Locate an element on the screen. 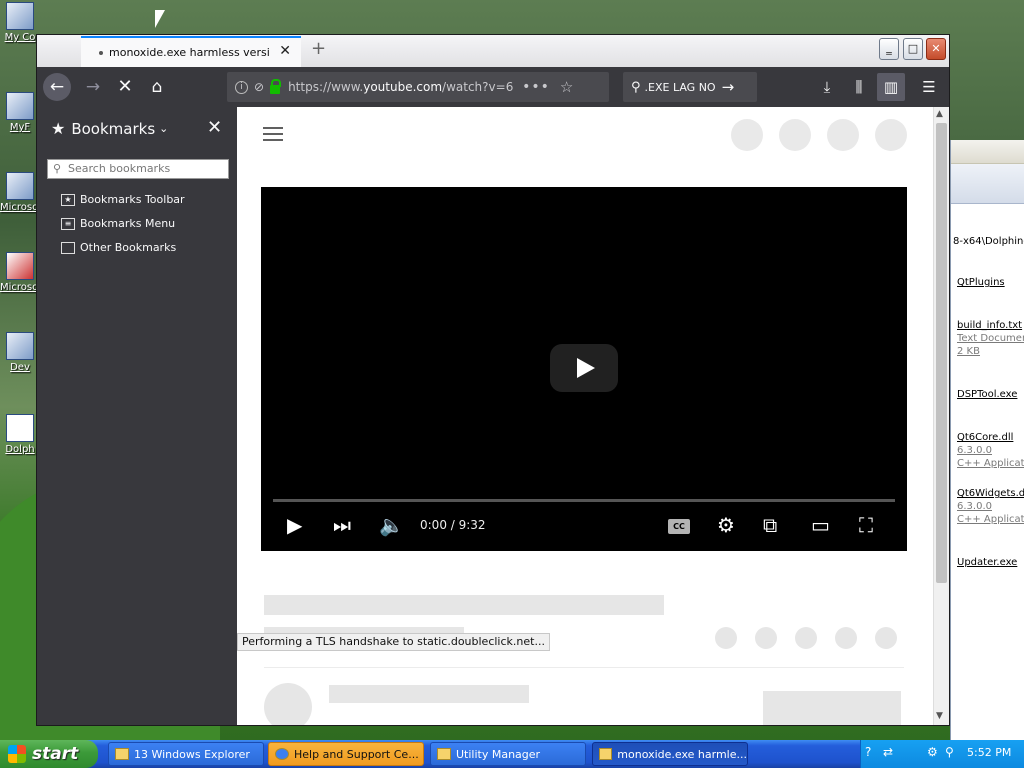 The height and width of the screenshot is (768, 1024). explorer-item: QtPlugins is located at coordinates (981, 282).